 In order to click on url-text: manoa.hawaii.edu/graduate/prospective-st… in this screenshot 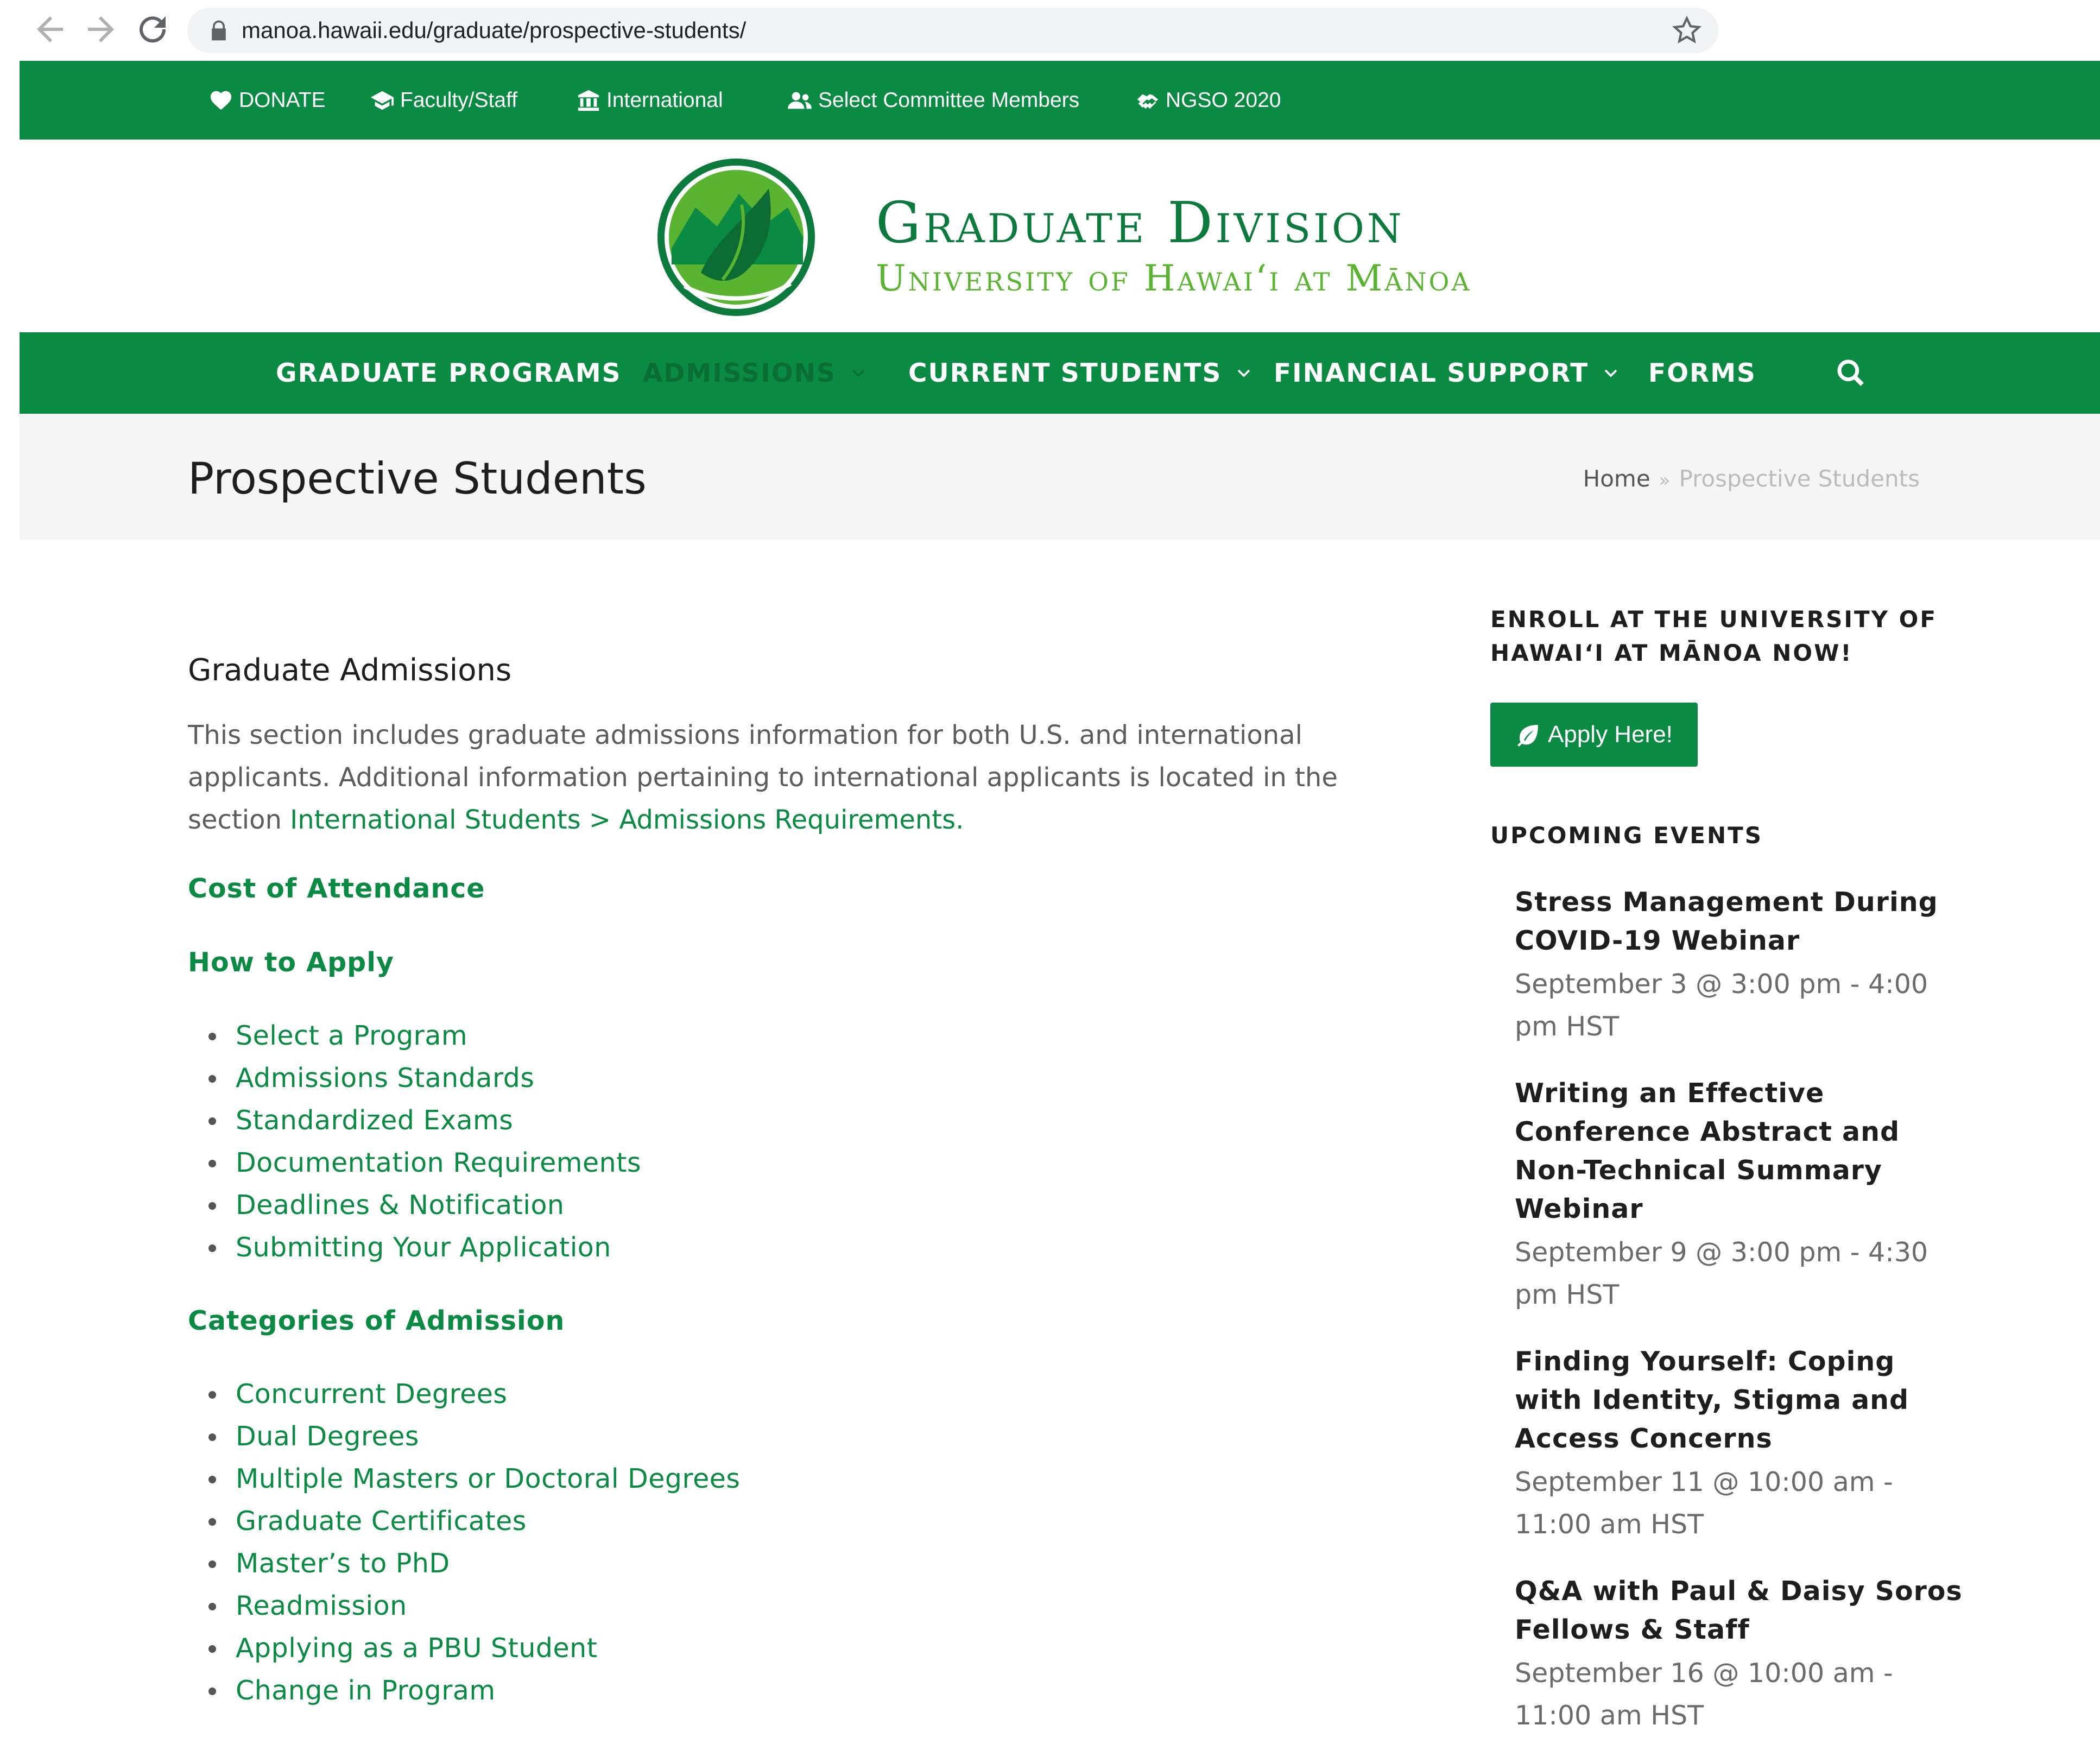, I will do `click(494, 30)`.